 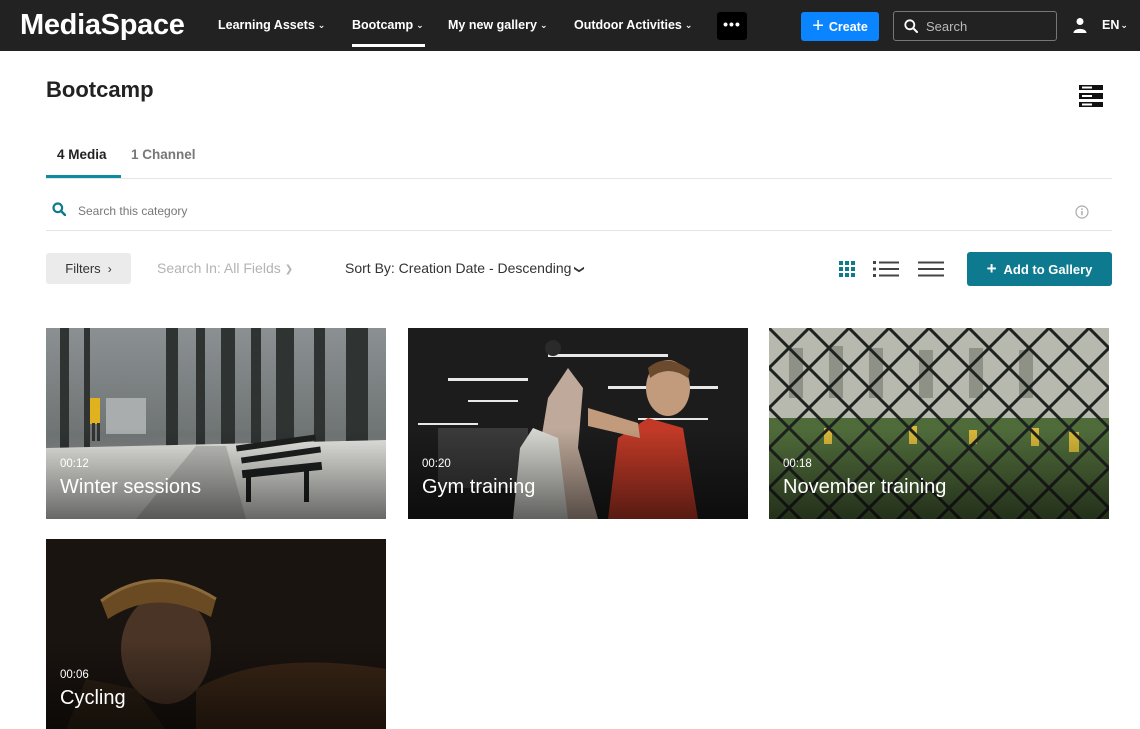 I want to click on media-duration: 00:20, so click(x=436, y=464).